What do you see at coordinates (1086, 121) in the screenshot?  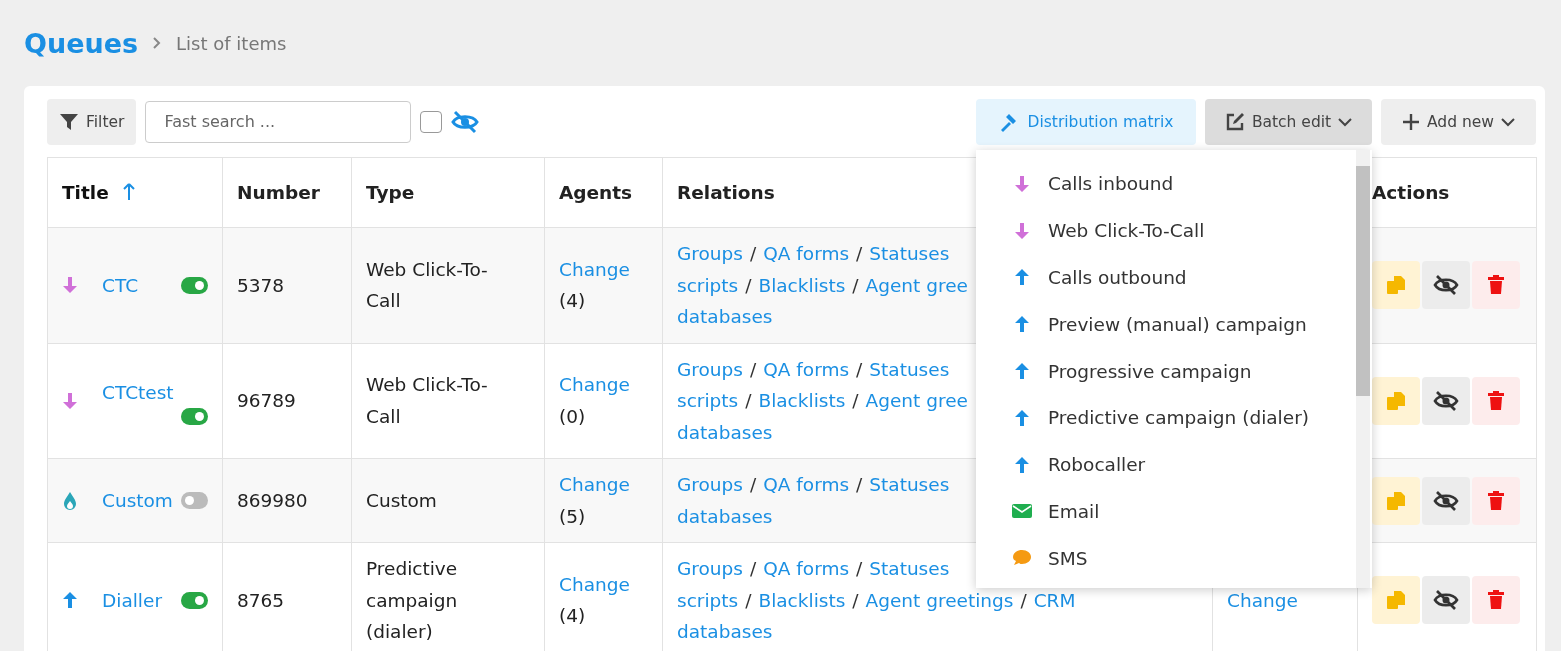 I see `distribution-matrix-button: Distribution matrix` at bounding box center [1086, 121].